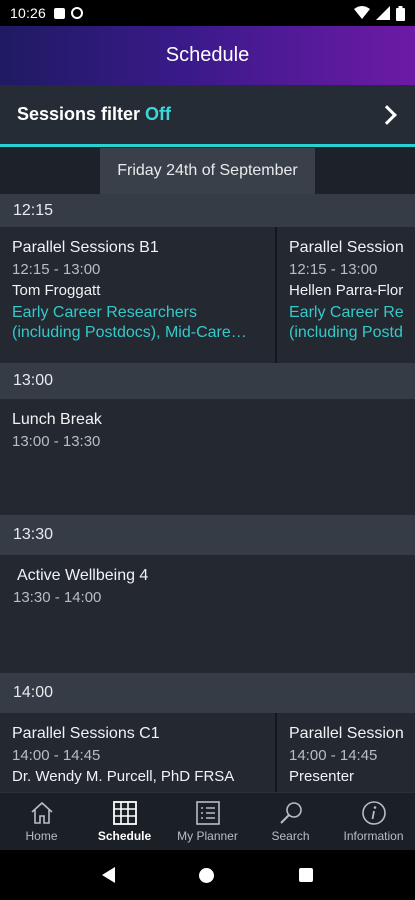 The height and width of the screenshot is (900, 415). I want to click on session-card: Active Wellbeing 4 13:30 - 14:00, so click(207, 614).